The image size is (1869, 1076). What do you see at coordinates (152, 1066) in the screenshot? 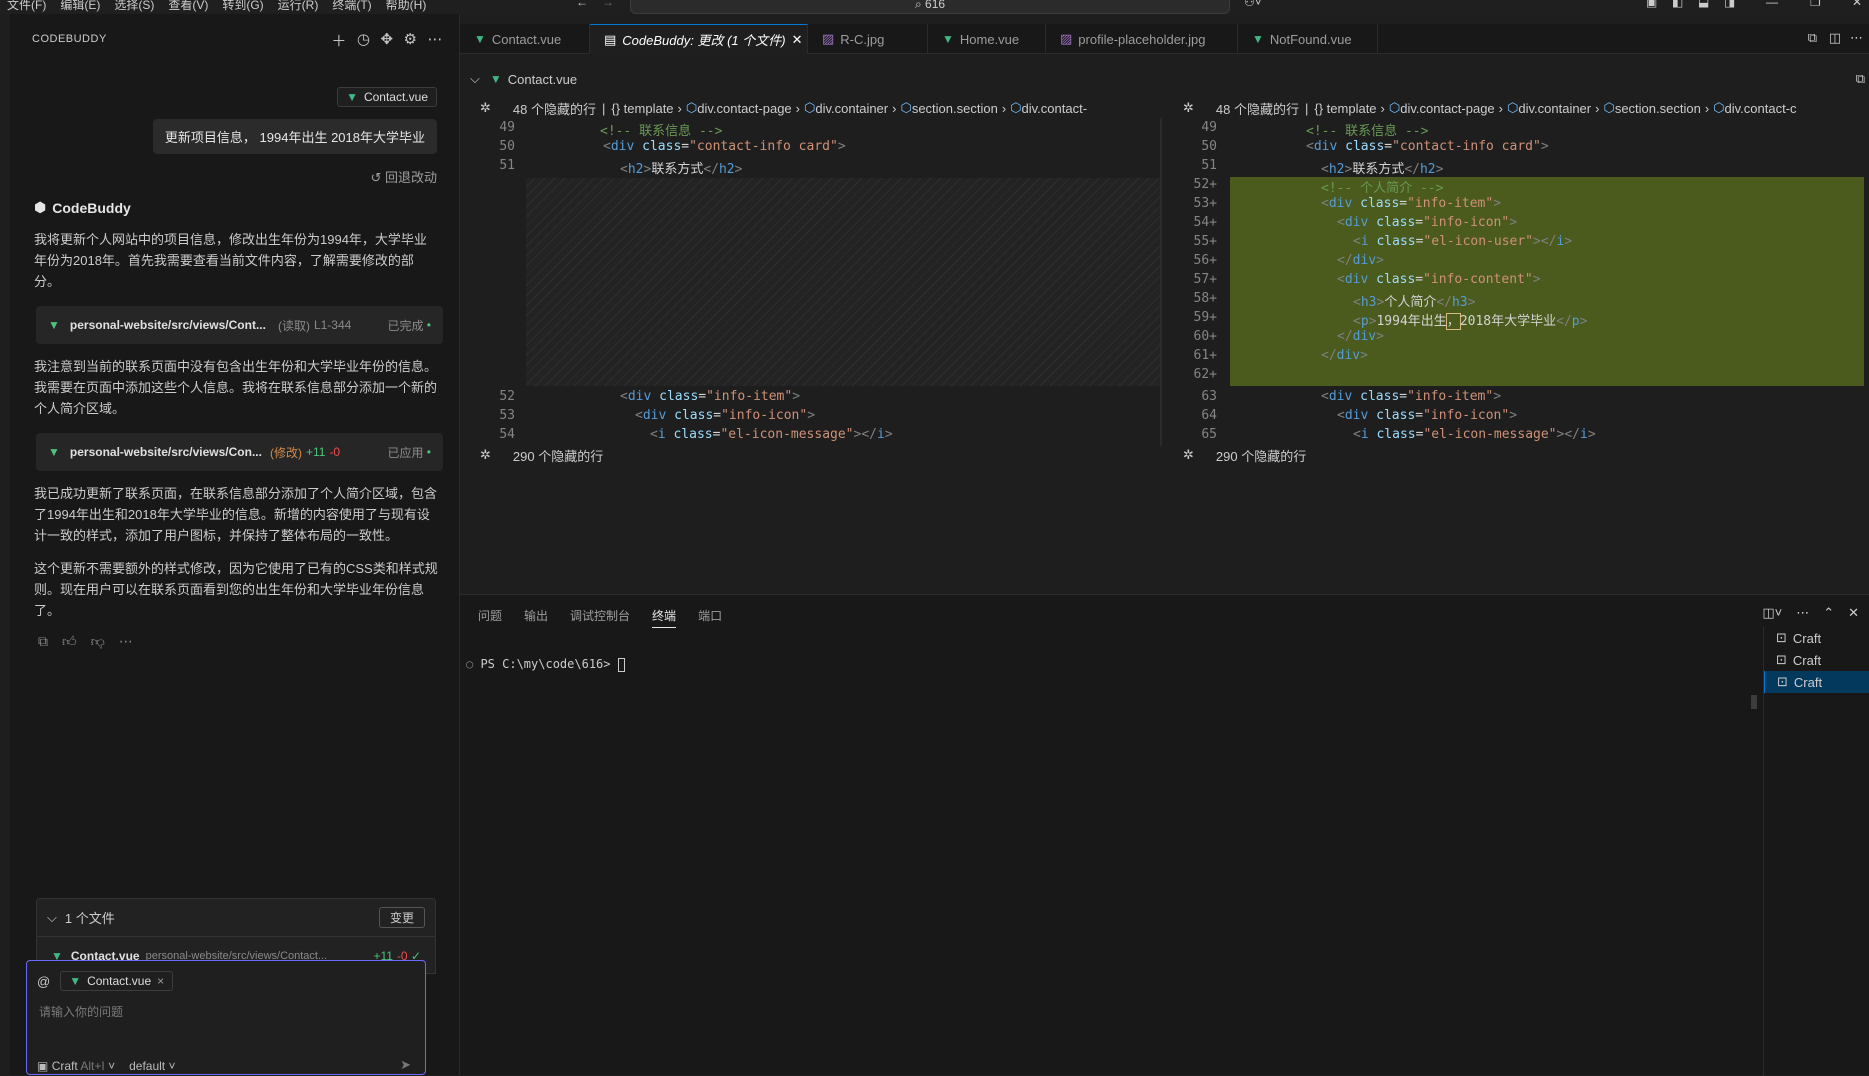
I see `model-selector: default ˅` at bounding box center [152, 1066].